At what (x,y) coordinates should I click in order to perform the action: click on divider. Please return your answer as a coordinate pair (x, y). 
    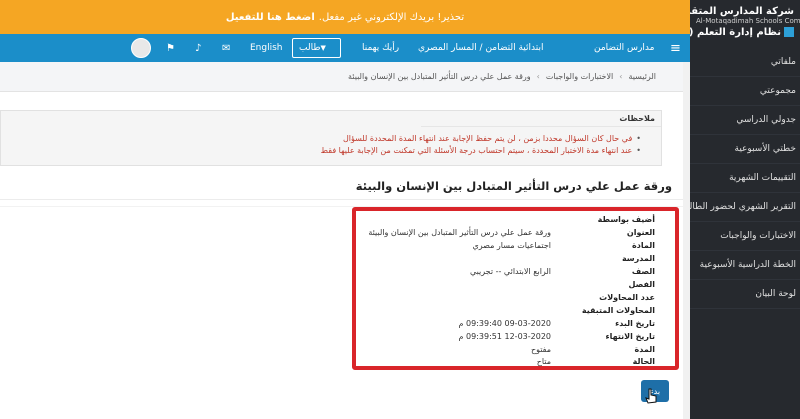
    Looking at the image, I should click on (345, 199).